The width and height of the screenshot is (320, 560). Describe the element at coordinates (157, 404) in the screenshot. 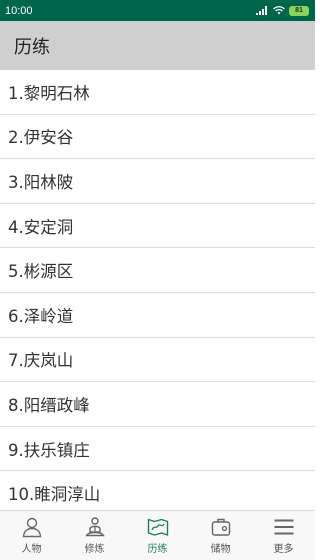

I see `list-item: 8.阳缙政峰` at that location.